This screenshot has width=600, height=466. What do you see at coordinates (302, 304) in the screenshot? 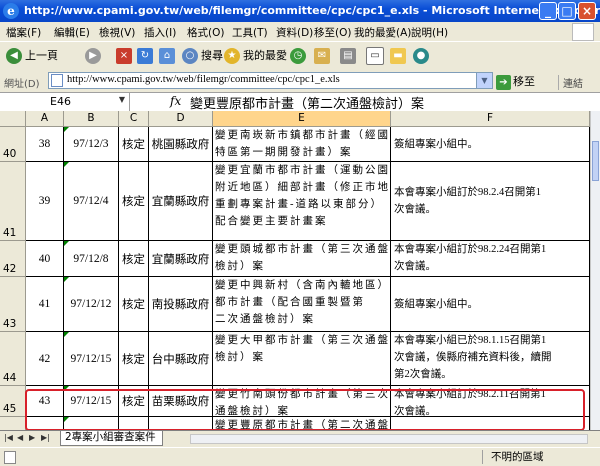
I see `cell-e: 變更中興新村（含南內轆地區） 都市計畫（配合國重製暨第 二次通盤檢討）案` at bounding box center [302, 304].